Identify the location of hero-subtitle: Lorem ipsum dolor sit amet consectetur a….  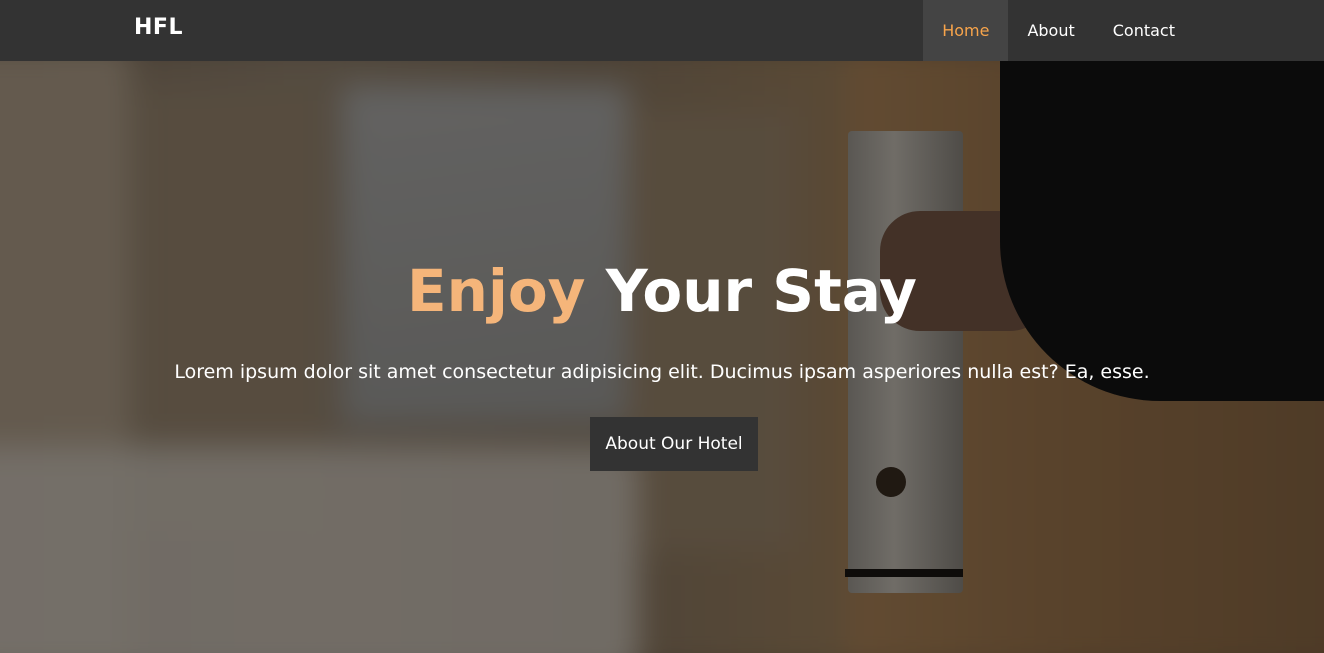
(662, 372).